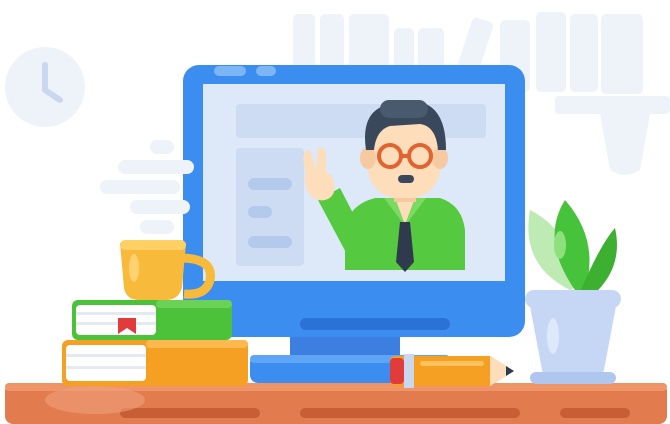  Describe the element at coordinates (573, 292) in the screenshot. I see `plant-icon` at that location.